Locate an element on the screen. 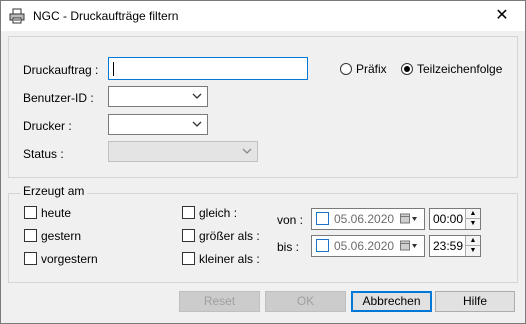 The width and height of the screenshot is (526, 324). to-date-value: 05.06.2020 is located at coordinates (364, 246).